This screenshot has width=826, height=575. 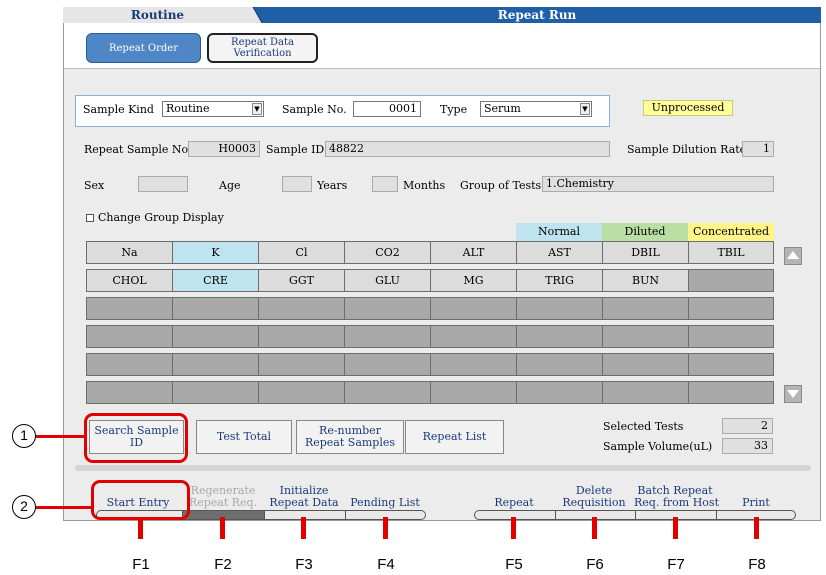 What do you see at coordinates (301, 252) in the screenshot?
I see `test-cell-cl: Cl` at bounding box center [301, 252].